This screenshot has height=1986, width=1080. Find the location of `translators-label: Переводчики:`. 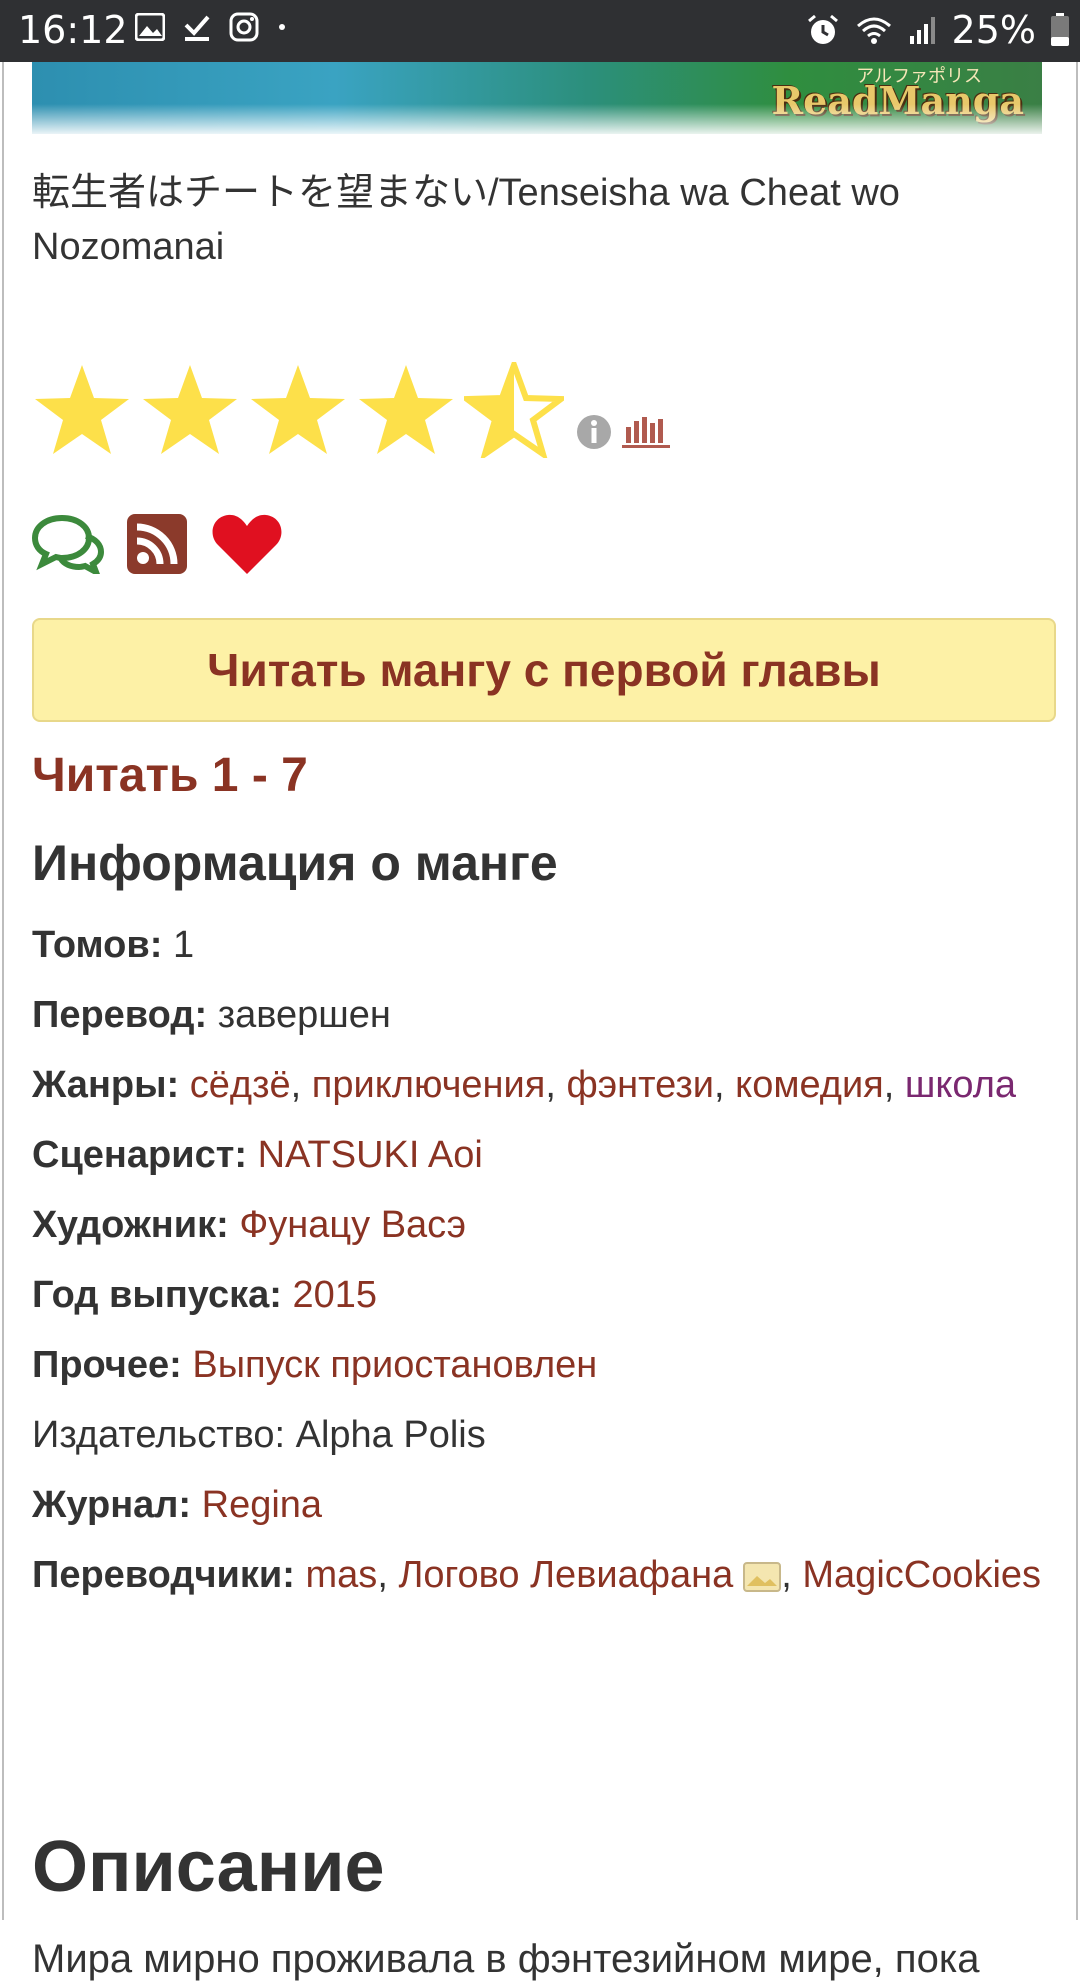

translators-label: Переводчики: is located at coordinates (163, 1575).